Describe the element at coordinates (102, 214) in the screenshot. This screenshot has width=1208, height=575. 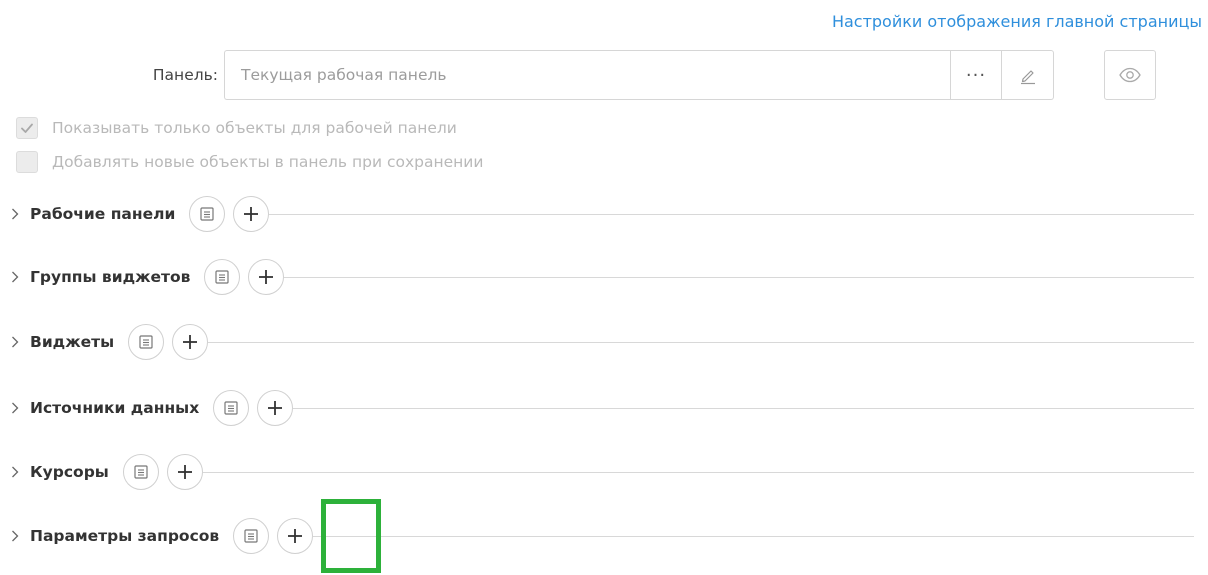
I see `section-title: Рабочие панели` at that location.